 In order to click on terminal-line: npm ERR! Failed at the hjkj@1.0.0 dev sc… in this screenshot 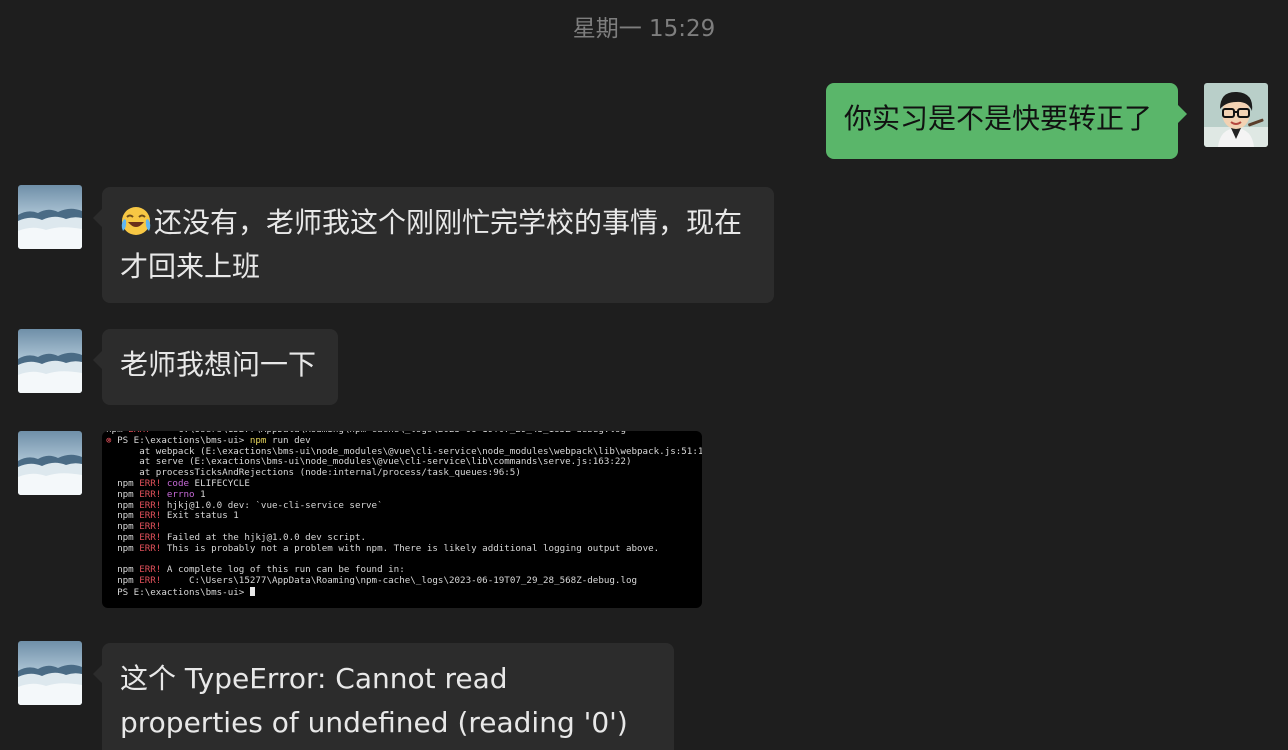, I will do `click(404, 538)`.